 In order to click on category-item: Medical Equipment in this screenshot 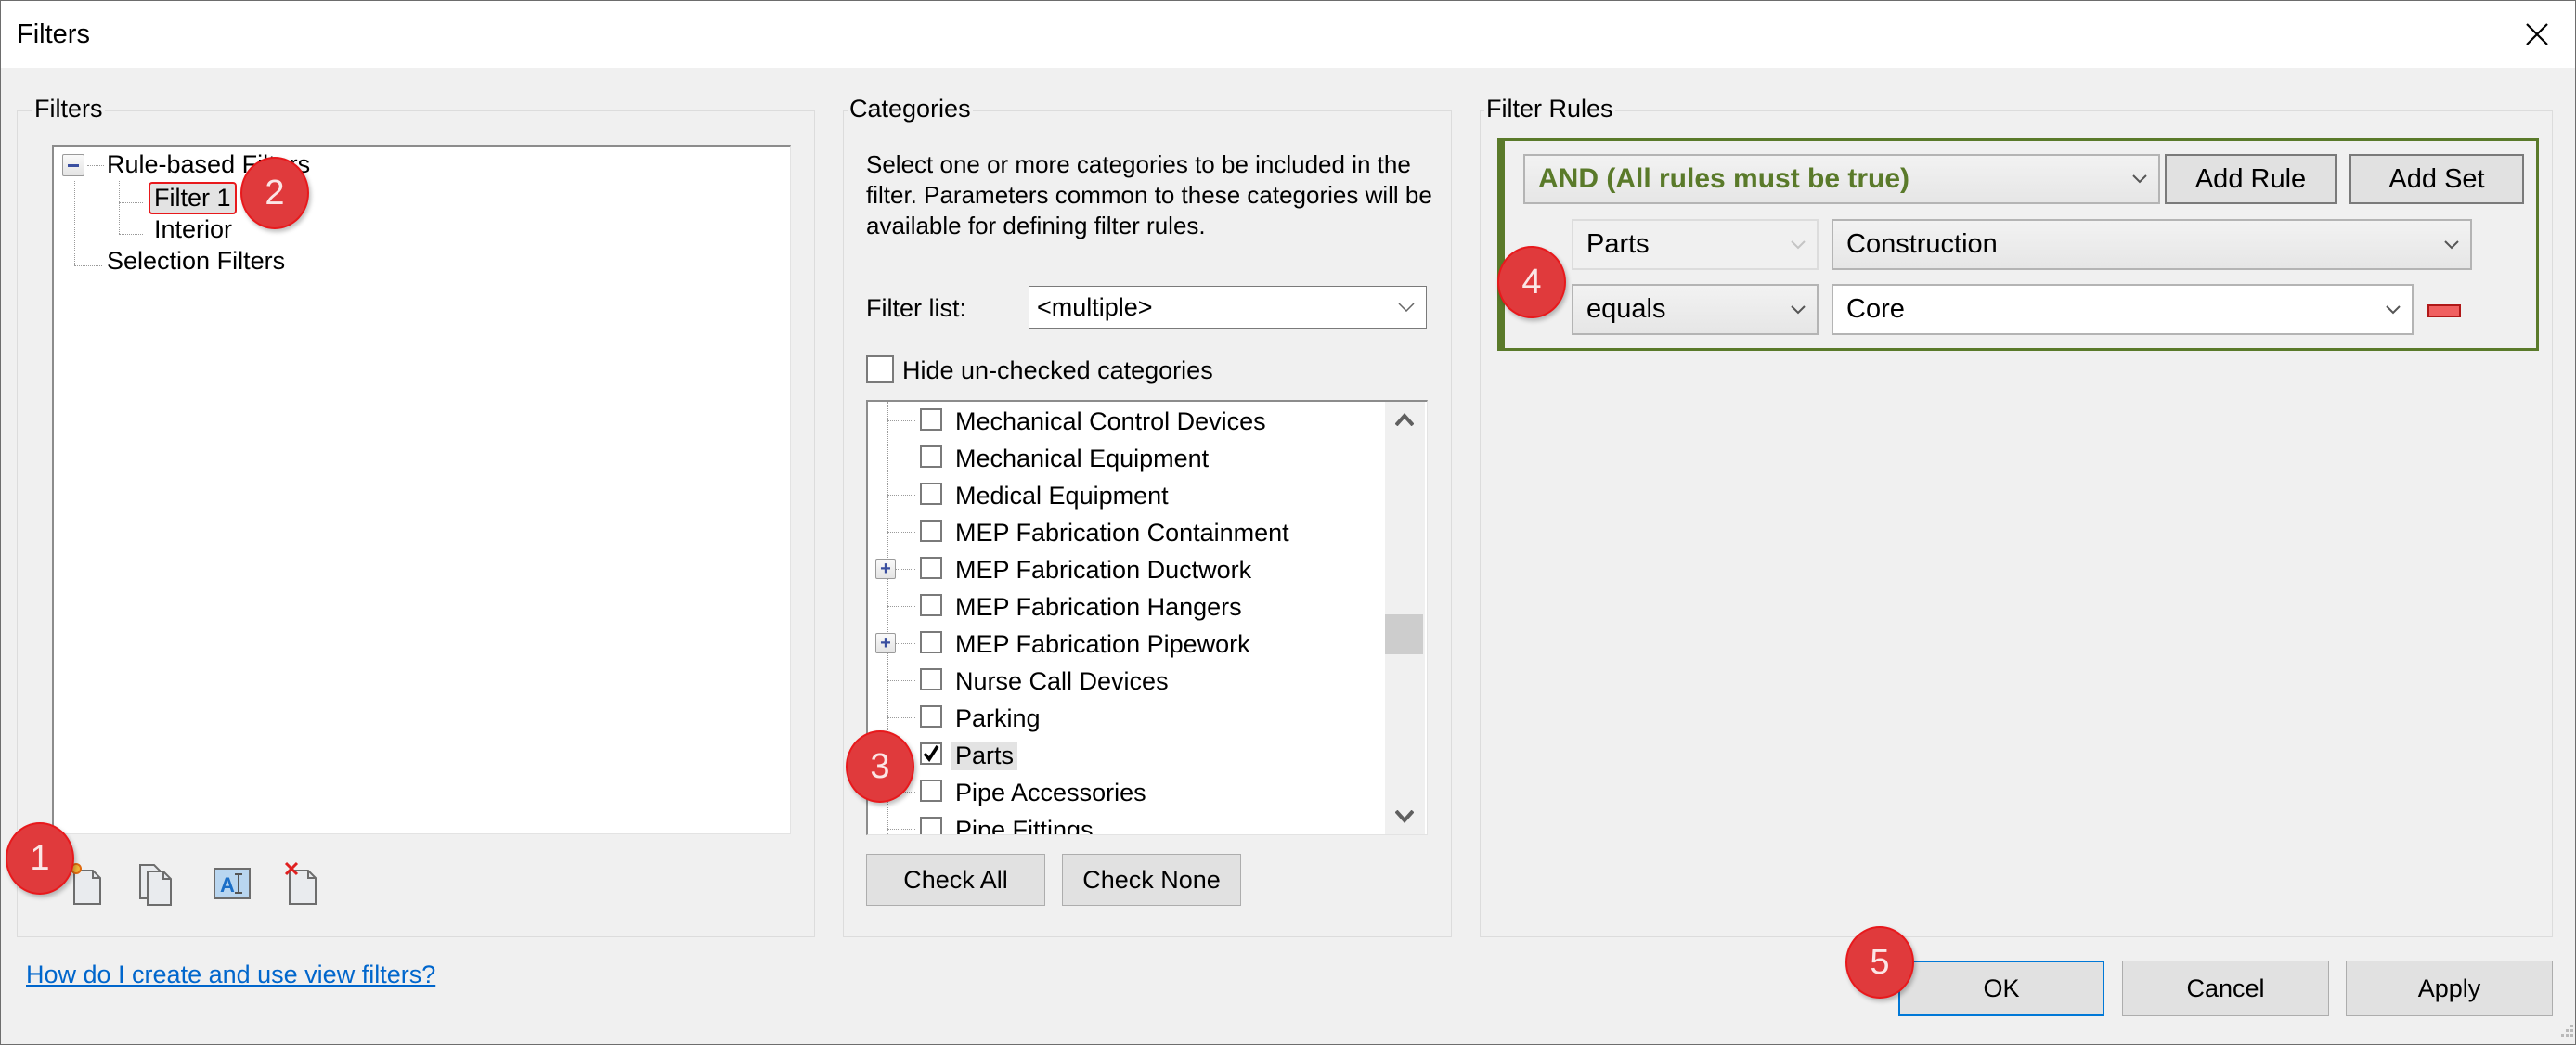, I will do `click(1125, 497)`.